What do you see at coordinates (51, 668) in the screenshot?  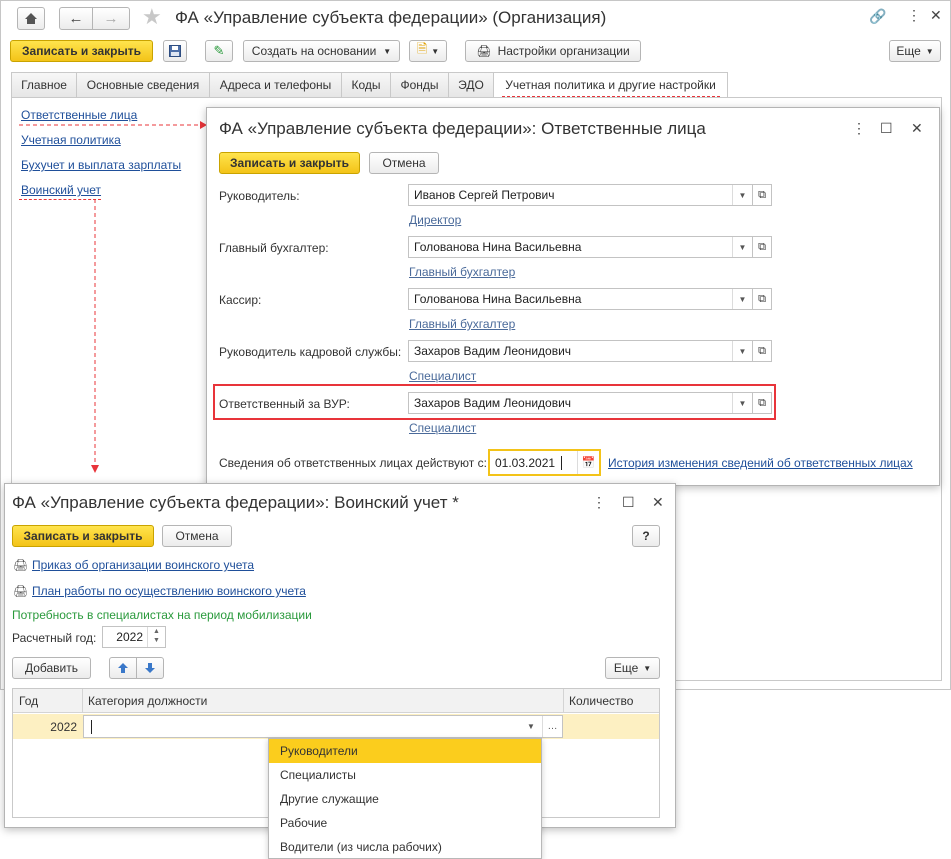 I see `add-button: Добавить` at bounding box center [51, 668].